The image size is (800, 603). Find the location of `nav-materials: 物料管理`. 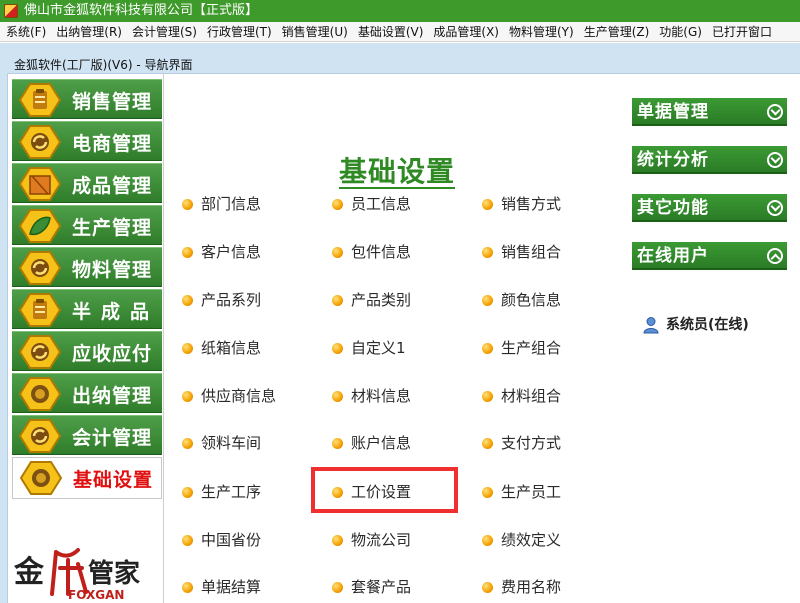

nav-materials: 物料管理 is located at coordinates (87, 267).